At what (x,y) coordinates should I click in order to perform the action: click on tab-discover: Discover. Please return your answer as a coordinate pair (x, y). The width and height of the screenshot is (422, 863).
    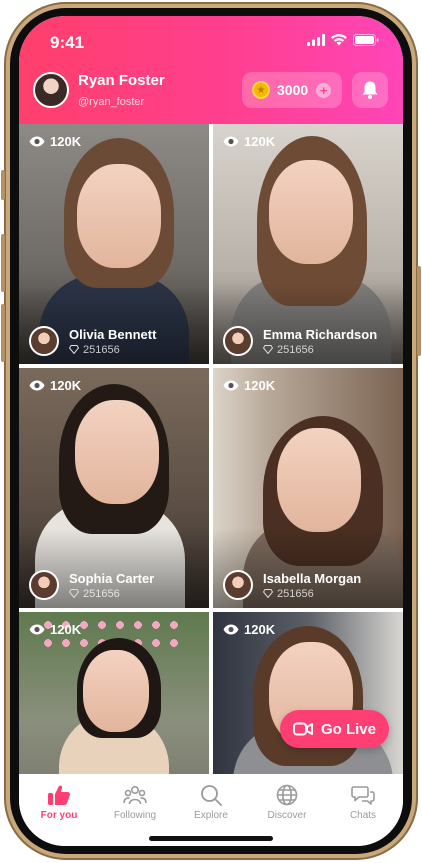
    Looking at the image, I should click on (287, 802).